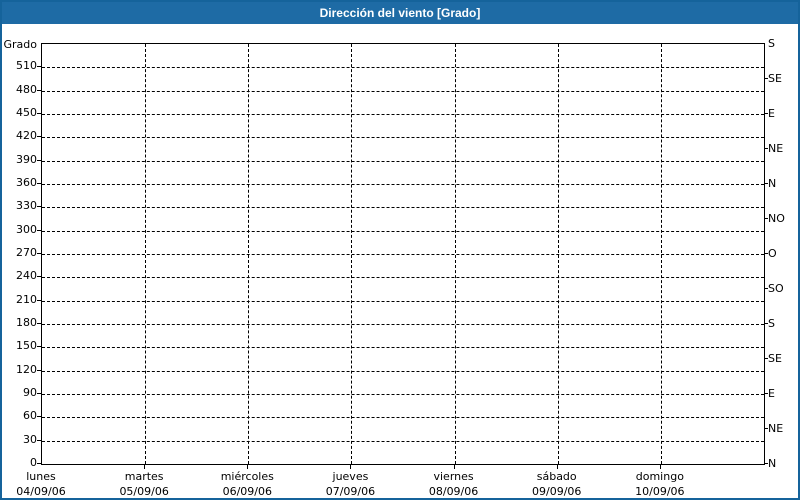 The image size is (800, 500). What do you see at coordinates (26, 322) in the screenshot?
I see `y-axis-left-tick-label: 180` at bounding box center [26, 322].